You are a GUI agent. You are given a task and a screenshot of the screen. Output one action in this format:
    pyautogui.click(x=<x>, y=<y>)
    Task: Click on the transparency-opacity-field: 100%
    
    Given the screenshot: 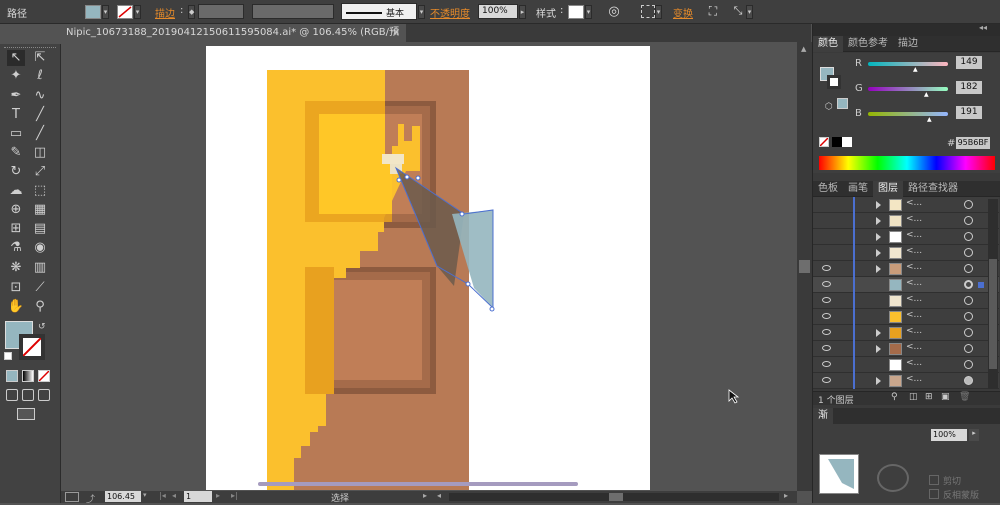 What is the action you would take?
    pyautogui.click(x=949, y=435)
    